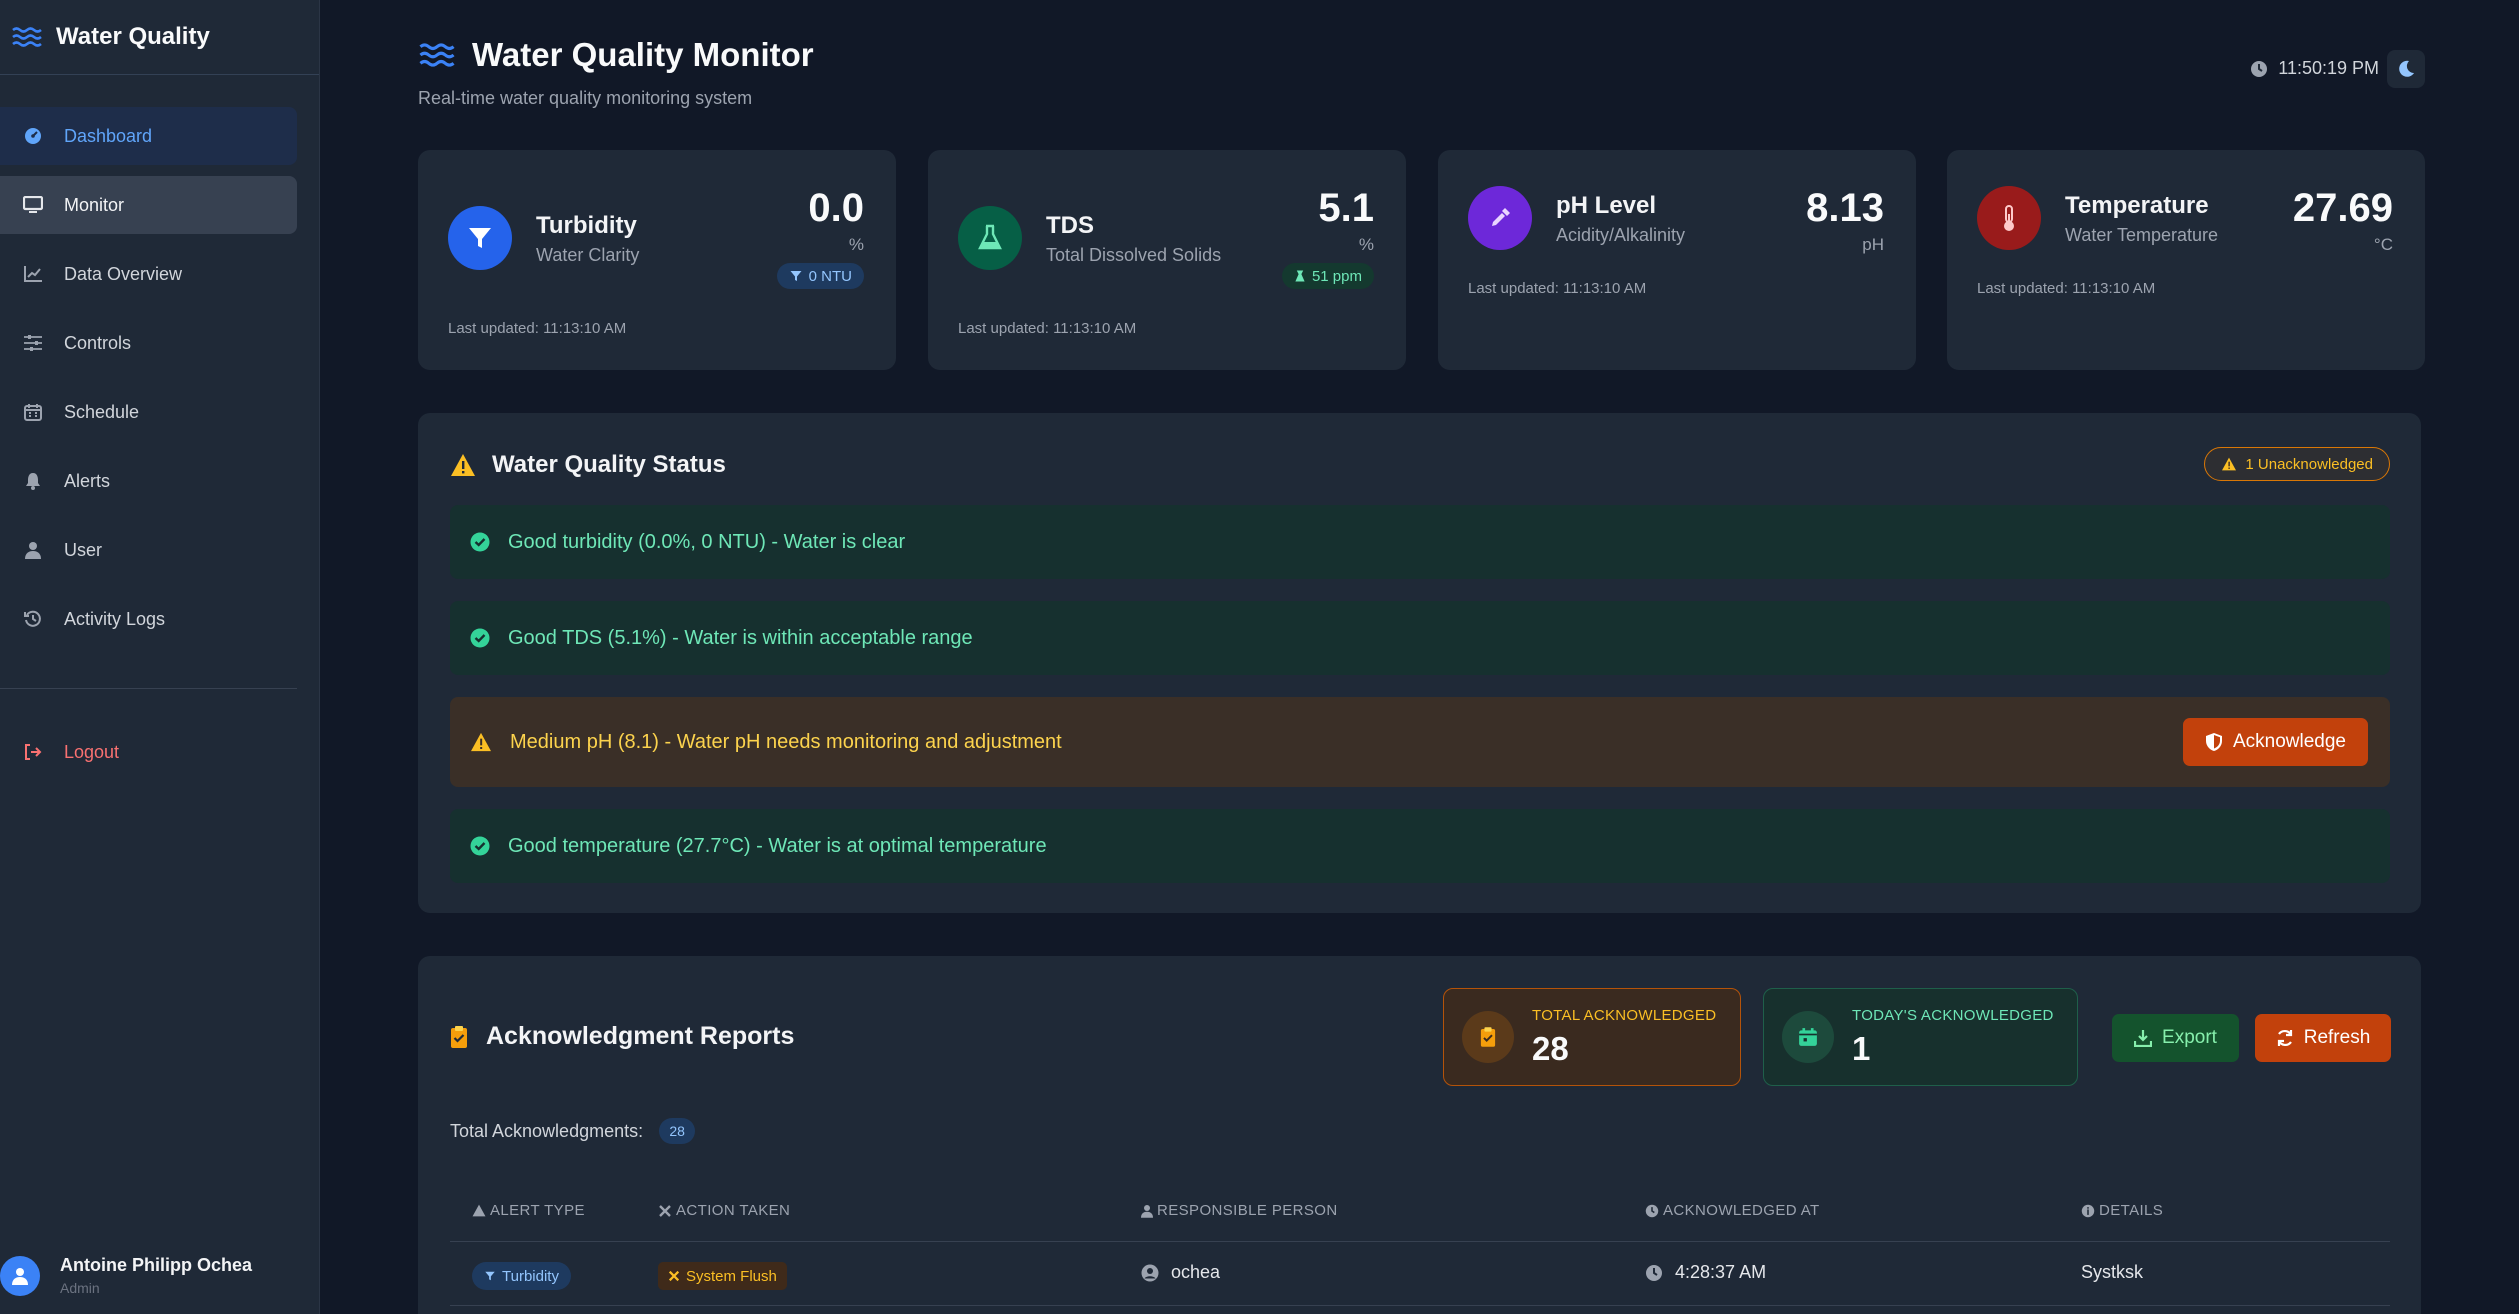 The image size is (2519, 1314). What do you see at coordinates (148, 752) in the screenshot?
I see `logout-button: Logout` at bounding box center [148, 752].